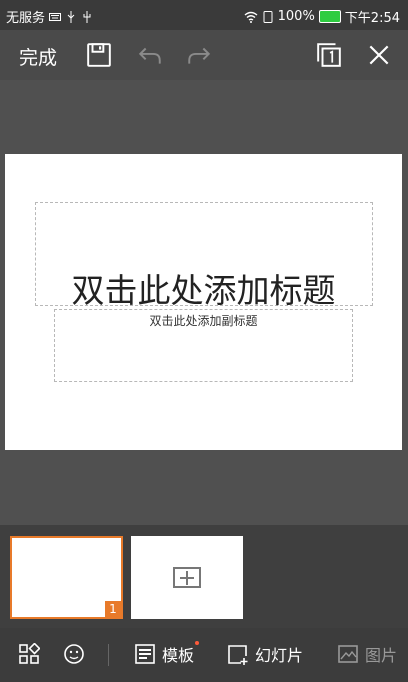  Describe the element at coordinates (66, 577) in the screenshot. I see `slide-thumbnail: 1` at that location.